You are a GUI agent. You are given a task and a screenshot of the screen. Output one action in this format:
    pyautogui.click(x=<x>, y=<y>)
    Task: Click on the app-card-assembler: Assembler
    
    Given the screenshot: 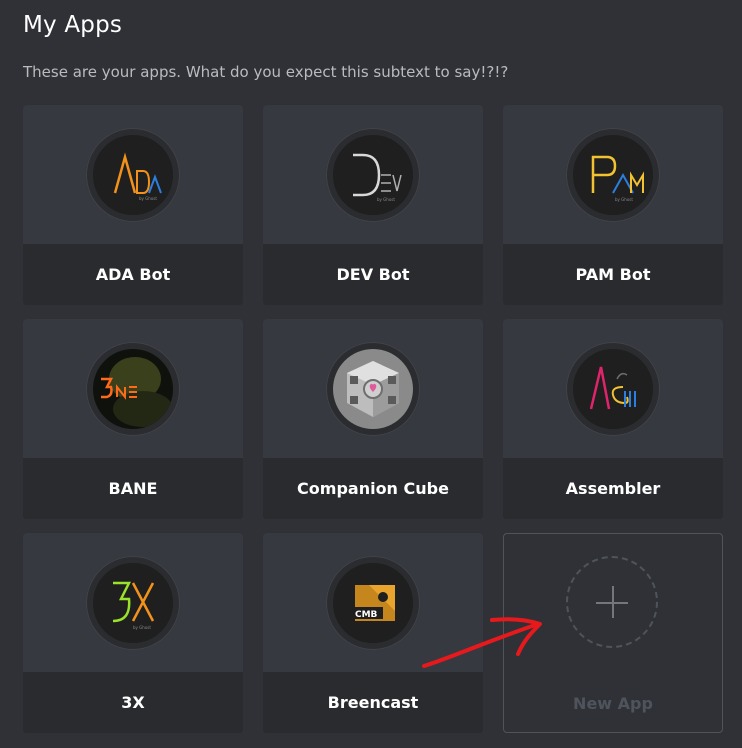 What is the action you would take?
    pyautogui.click(x=613, y=419)
    